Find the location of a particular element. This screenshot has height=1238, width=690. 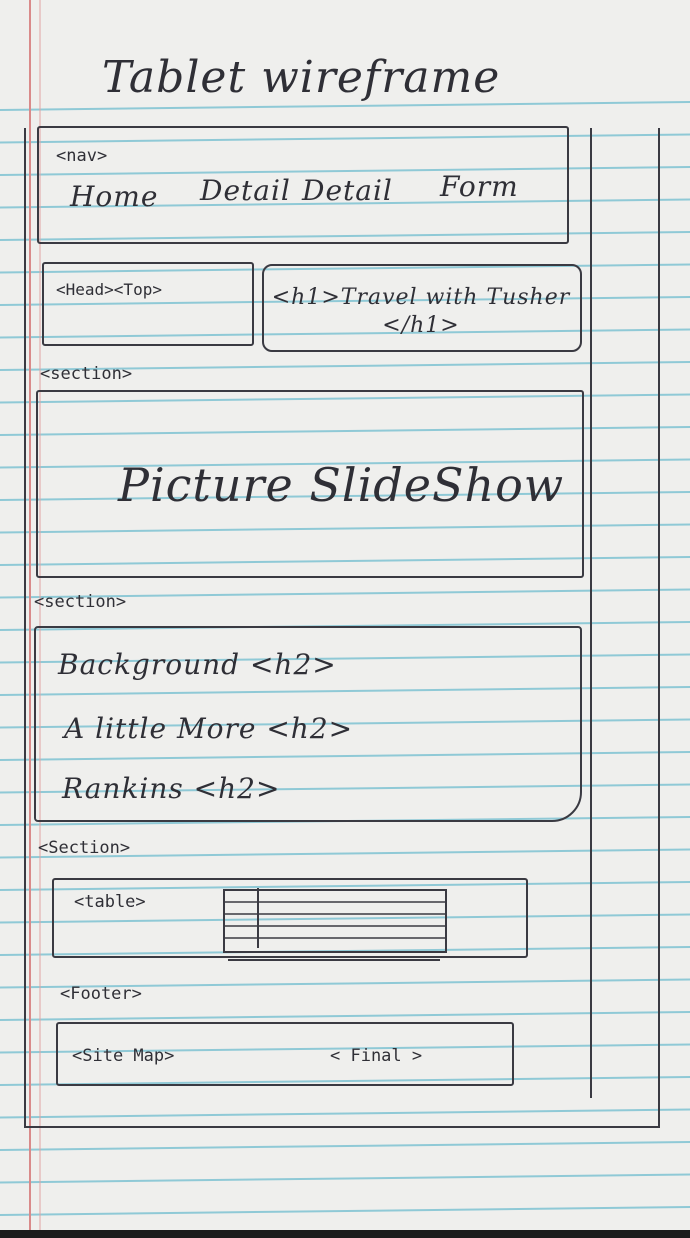

heading-background: Background <h2> is located at coordinates (197, 664).